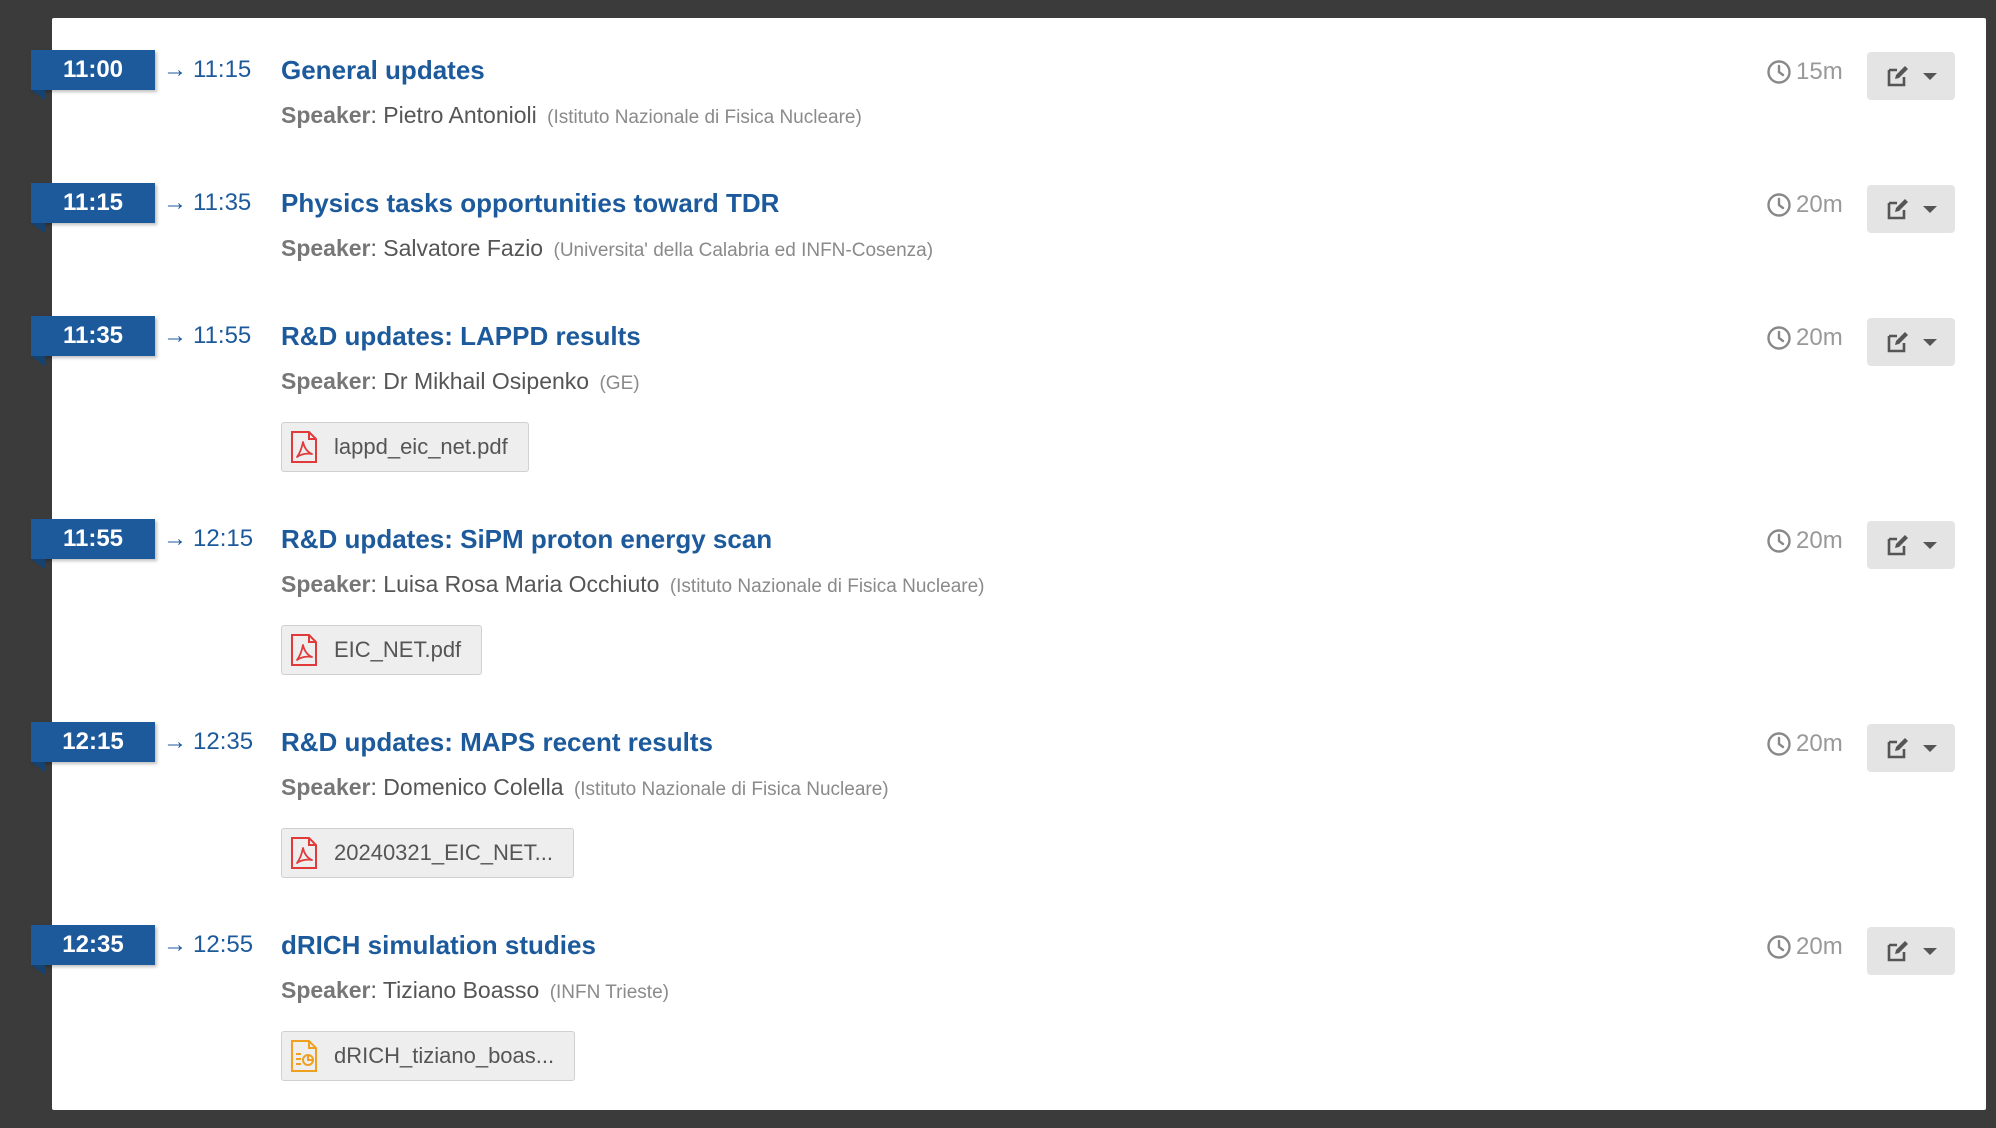 The width and height of the screenshot is (1996, 1128). What do you see at coordinates (530, 203) in the screenshot?
I see `contribution-title: Physics tasks opportunities toward TDR` at bounding box center [530, 203].